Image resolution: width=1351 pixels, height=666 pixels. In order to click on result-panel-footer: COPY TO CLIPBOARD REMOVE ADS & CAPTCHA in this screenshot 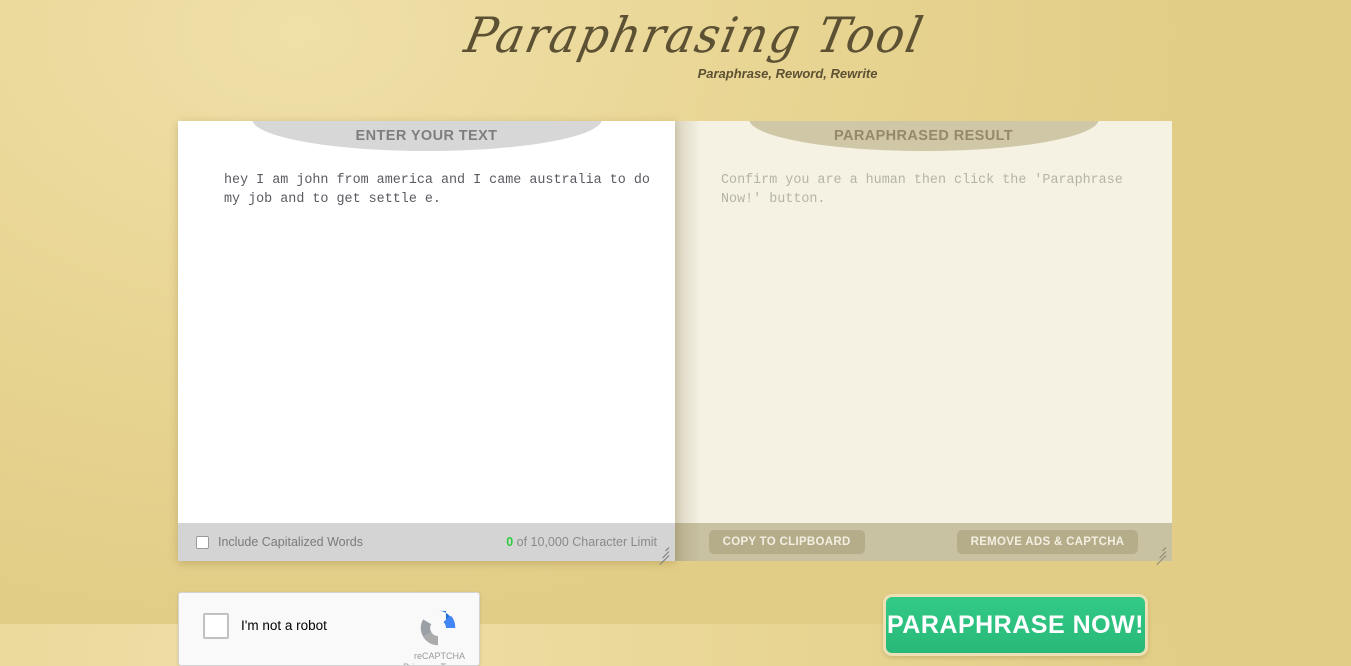, I will do `click(923, 542)`.